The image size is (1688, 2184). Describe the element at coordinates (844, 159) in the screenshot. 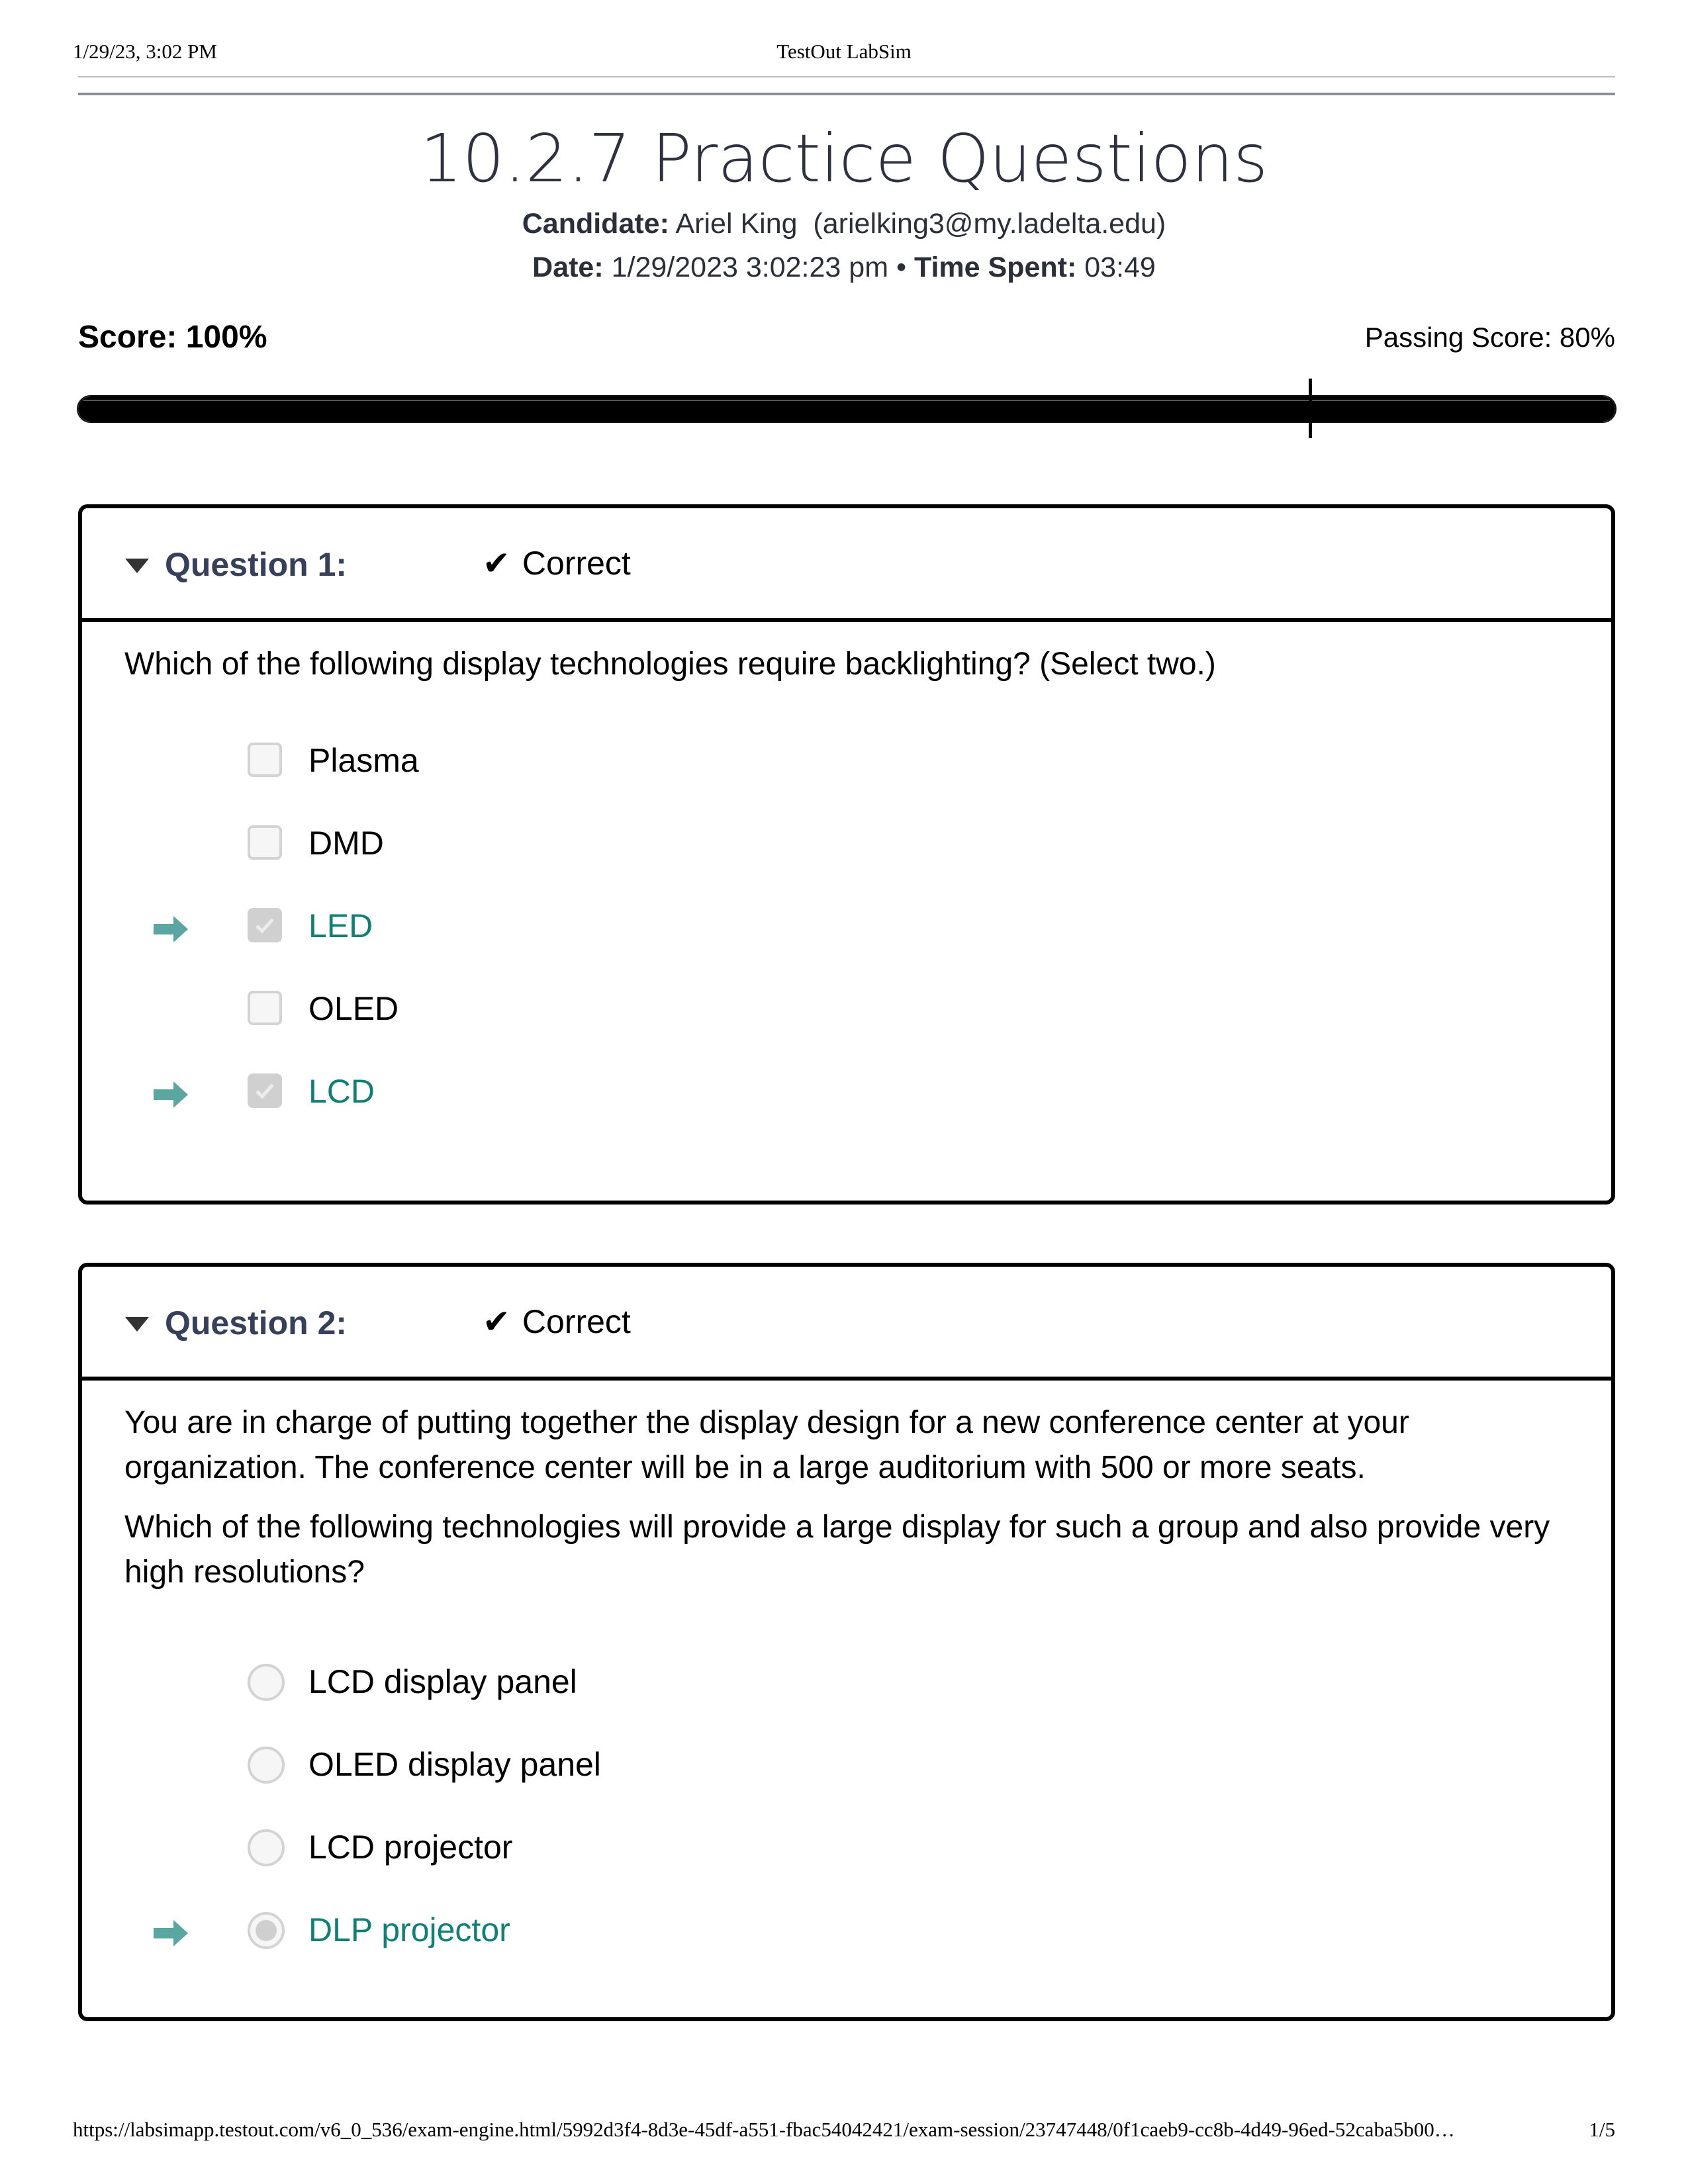

I see `page-title: 10.2.7 Practice Questions` at that location.